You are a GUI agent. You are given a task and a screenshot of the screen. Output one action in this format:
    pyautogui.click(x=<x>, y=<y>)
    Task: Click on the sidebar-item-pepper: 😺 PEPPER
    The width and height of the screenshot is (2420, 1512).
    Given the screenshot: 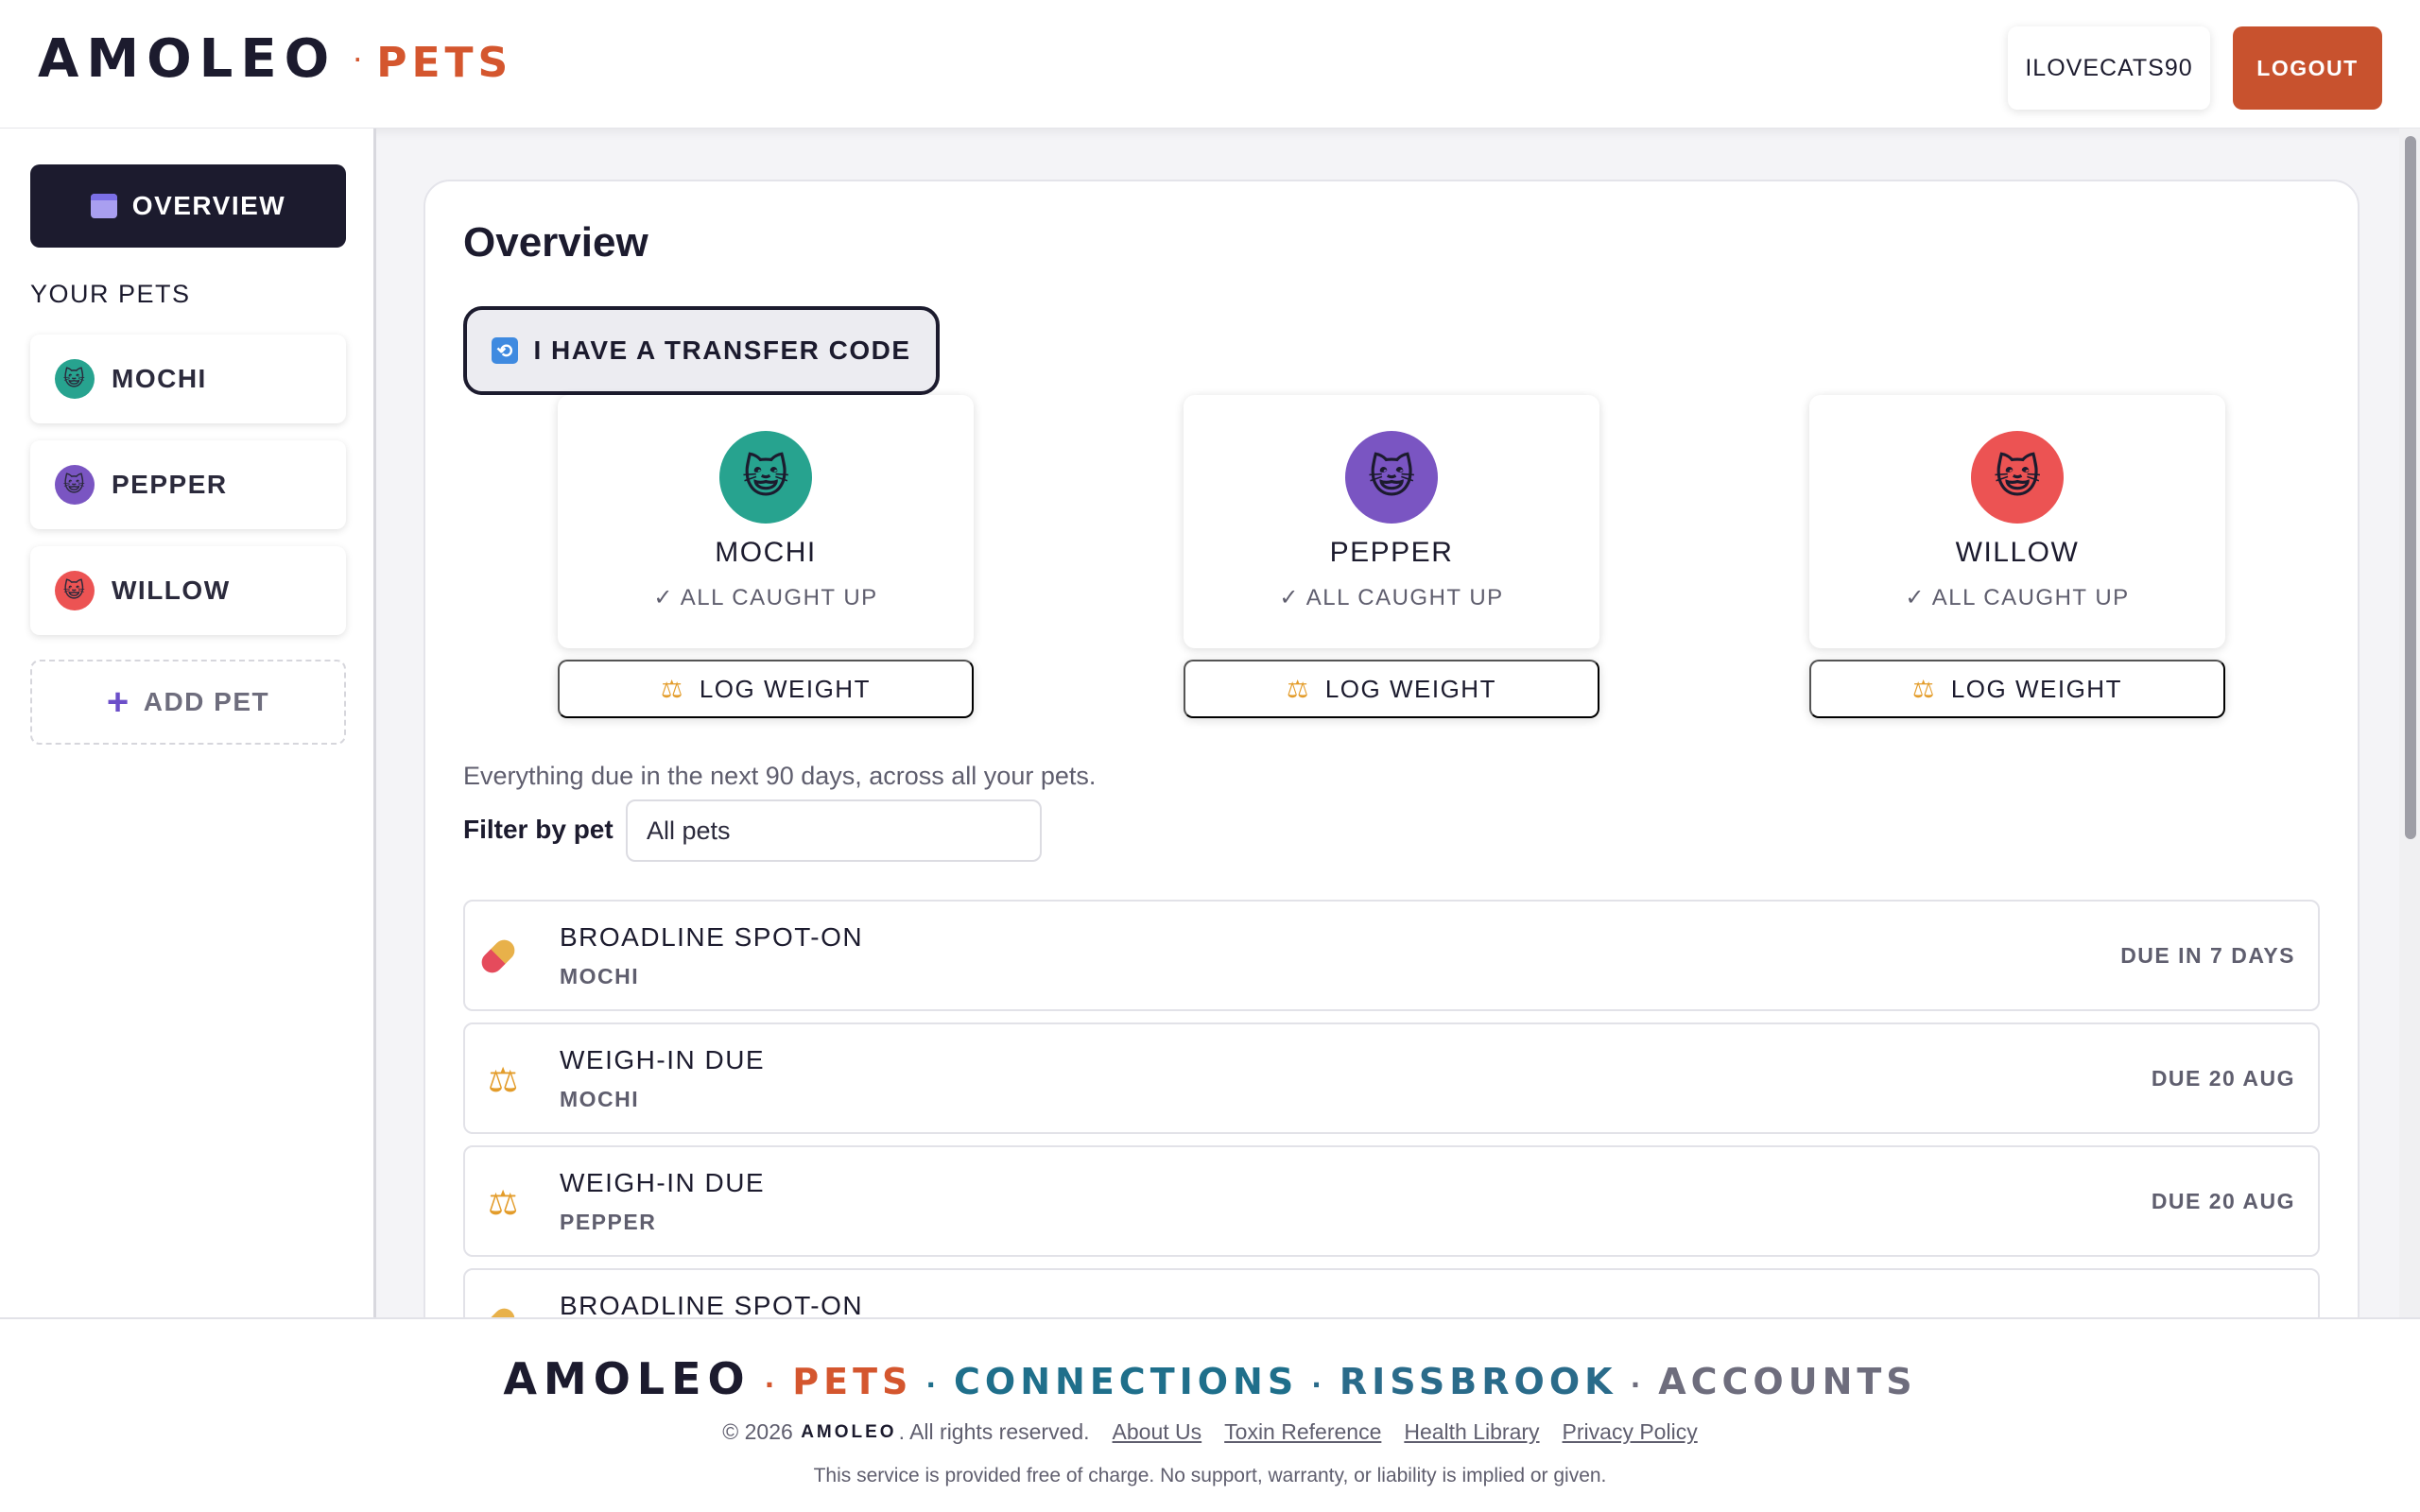 What is the action you would take?
    pyautogui.click(x=188, y=484)
    